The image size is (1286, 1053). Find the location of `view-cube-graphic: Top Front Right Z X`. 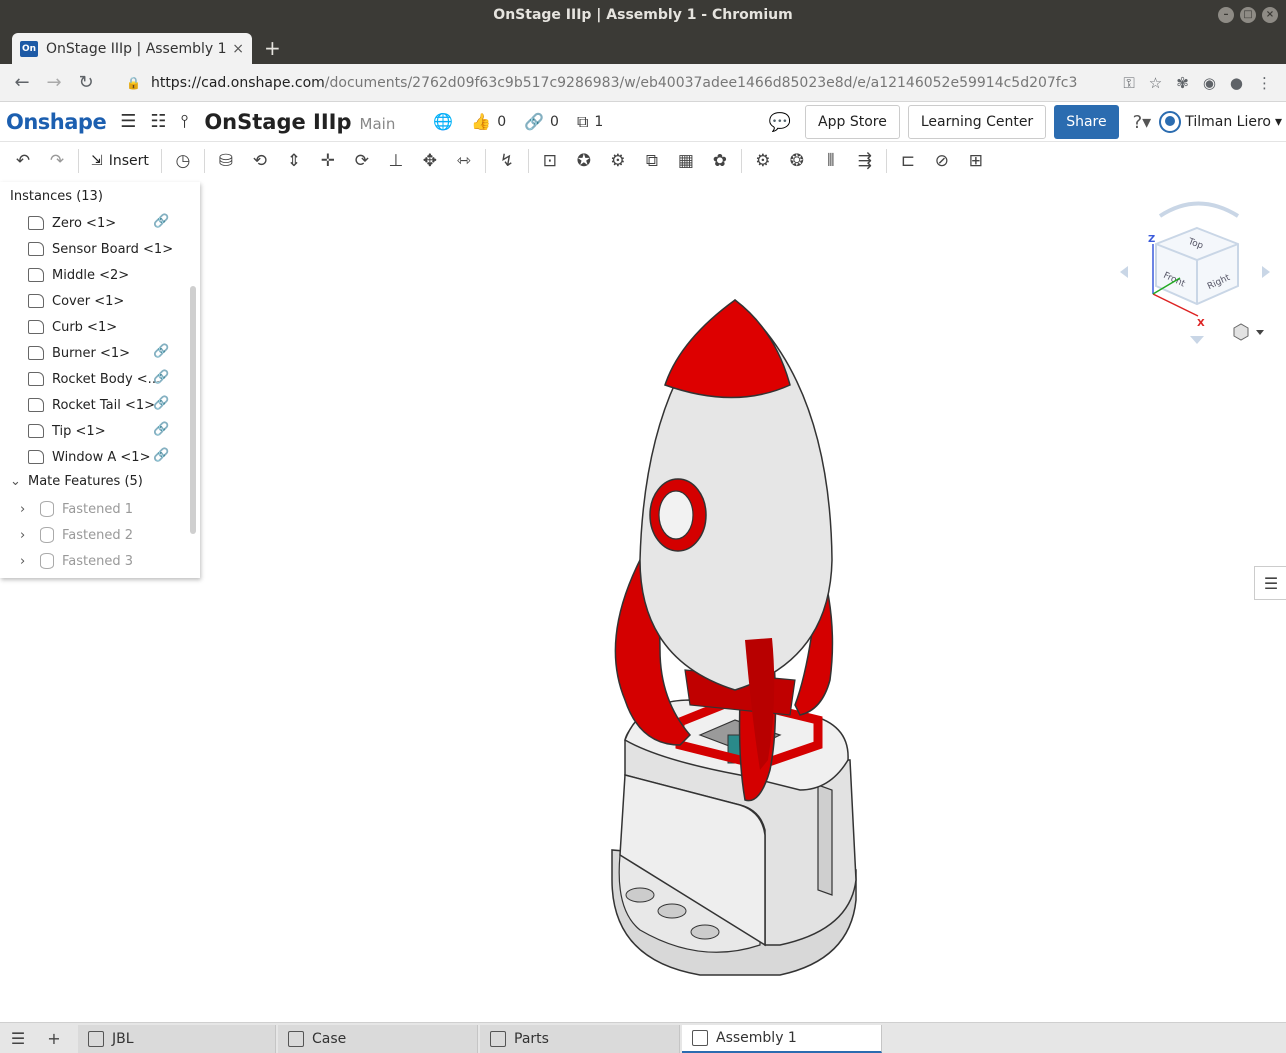

view-cube-graphic: Top Front Right Z X is located at coordinates (1200, 276).